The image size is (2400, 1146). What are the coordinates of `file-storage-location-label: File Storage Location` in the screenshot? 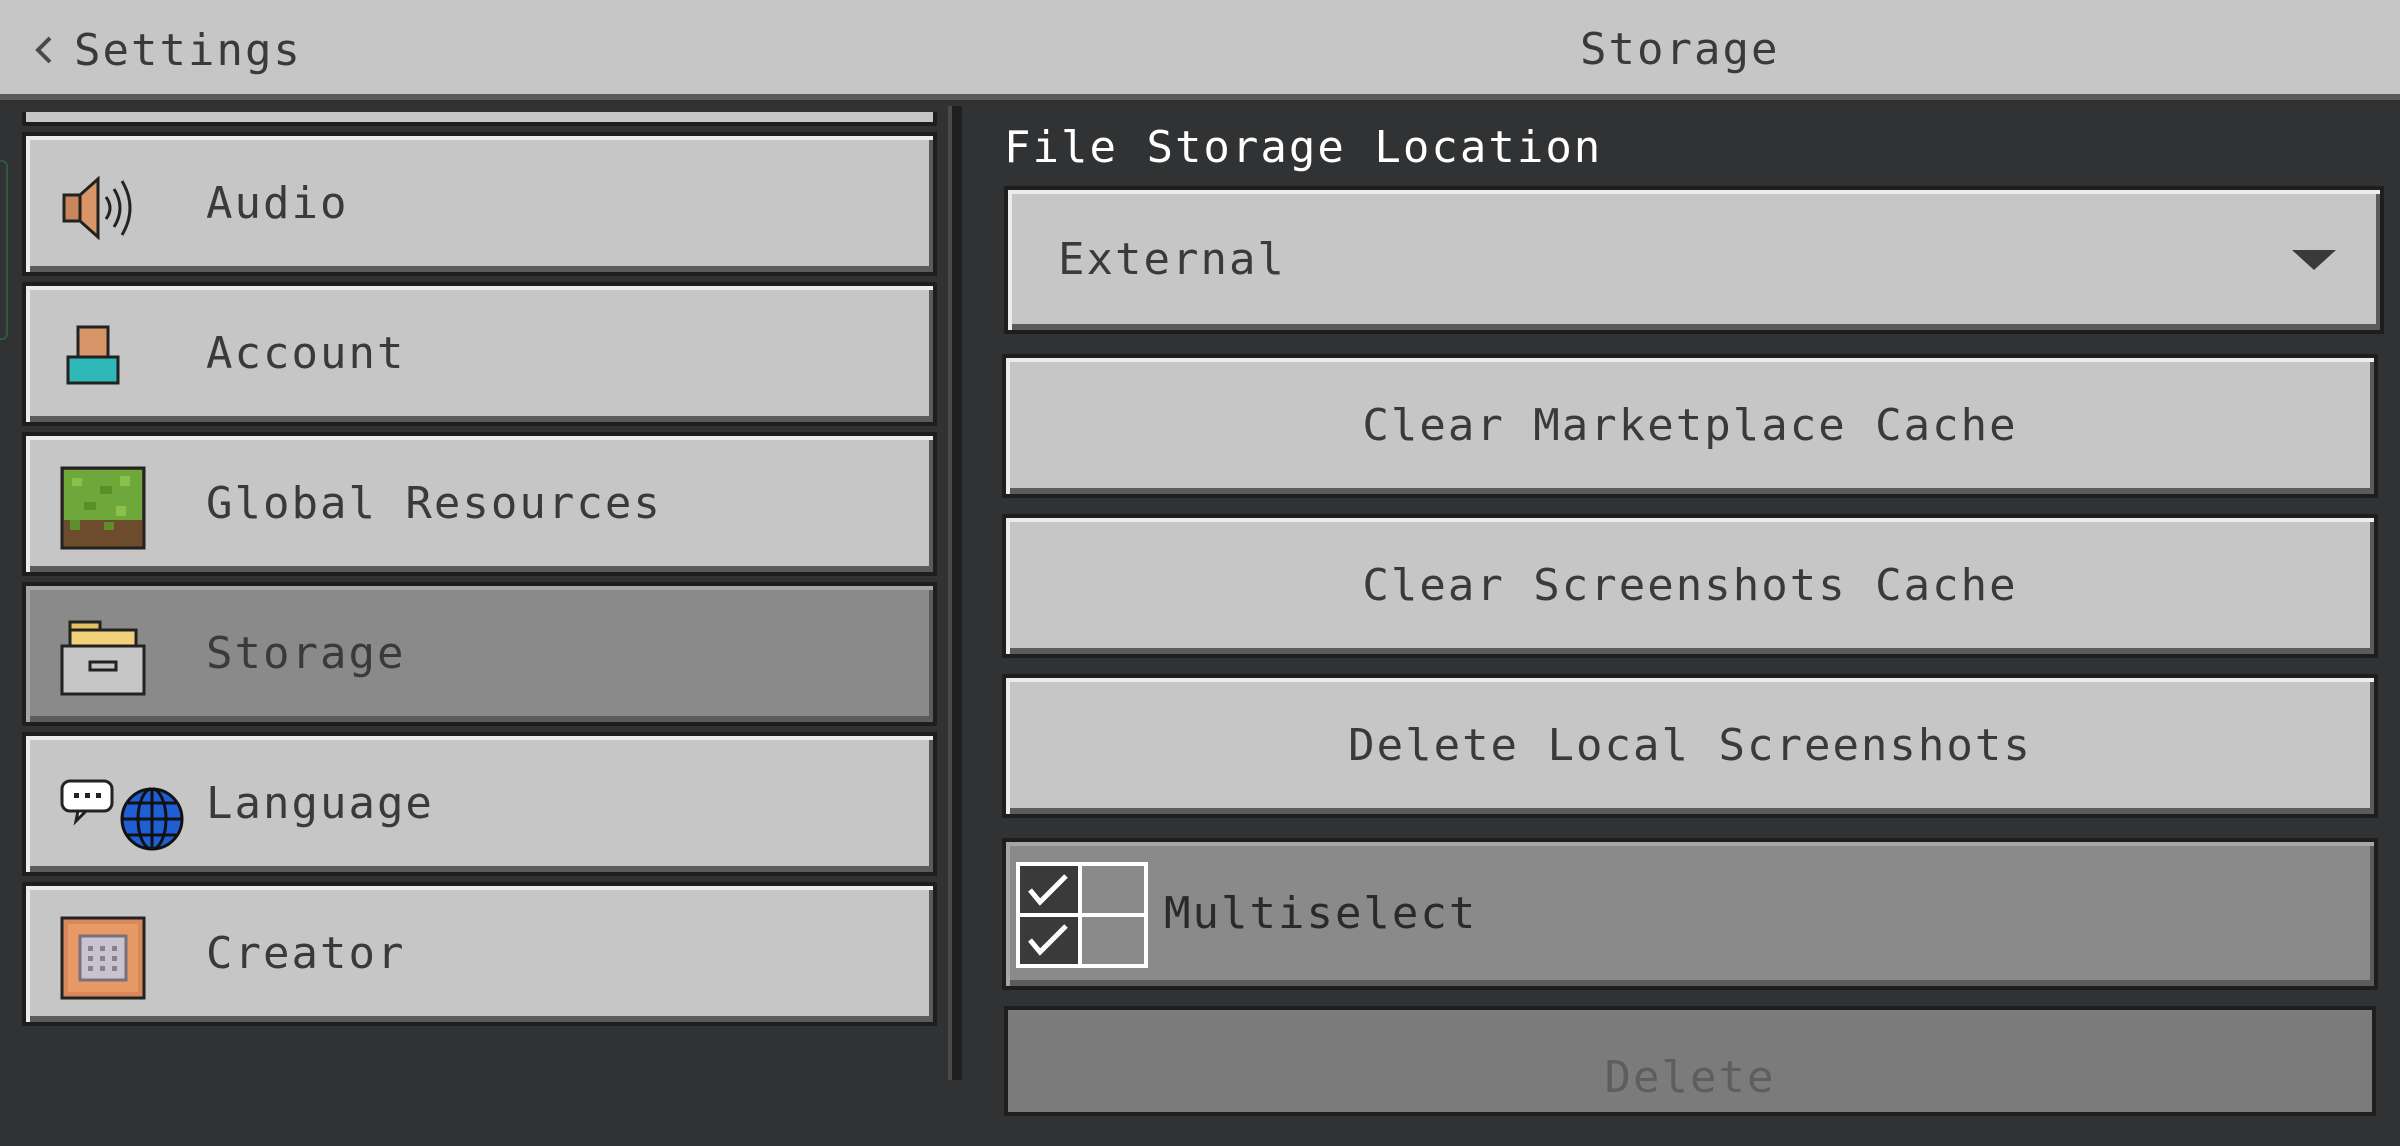 It's located at (1303, 147).